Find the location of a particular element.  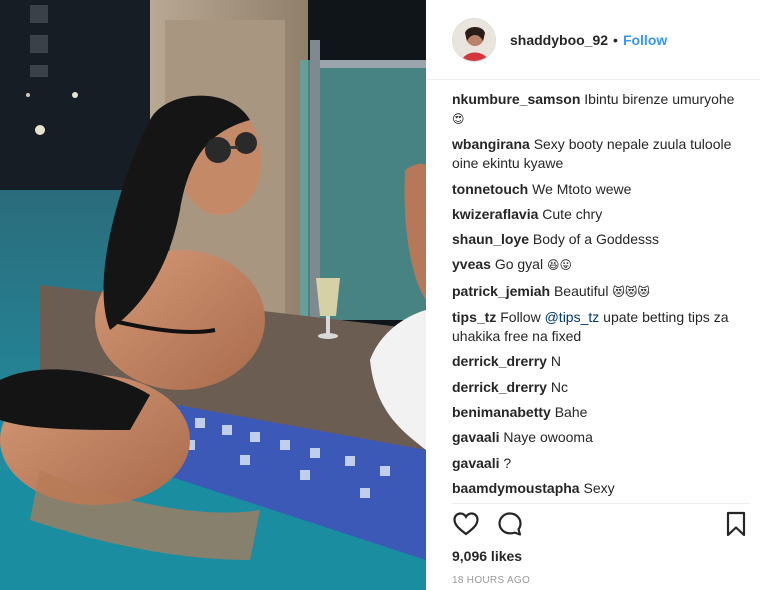

comment-text: Sexy is located at coordinates (599, 487).